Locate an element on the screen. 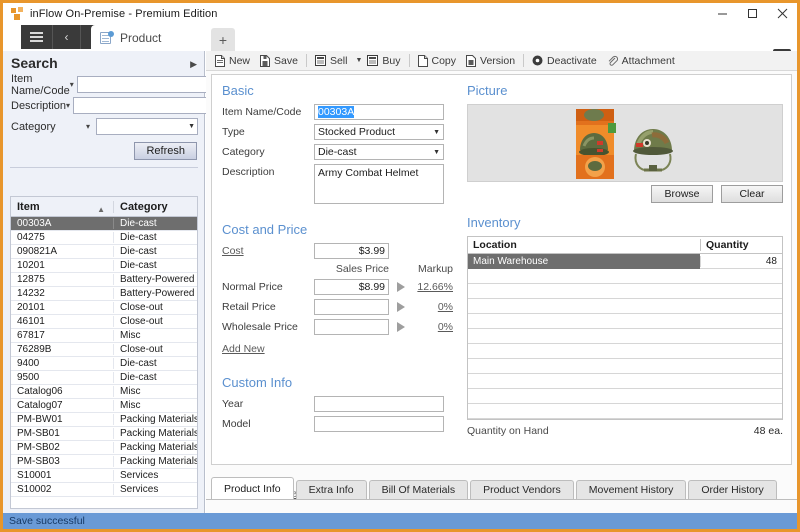 Image resolution: width=800 pixels, height=532 pixels. refresh-button: Refresh is located at coordinates (165, 151).